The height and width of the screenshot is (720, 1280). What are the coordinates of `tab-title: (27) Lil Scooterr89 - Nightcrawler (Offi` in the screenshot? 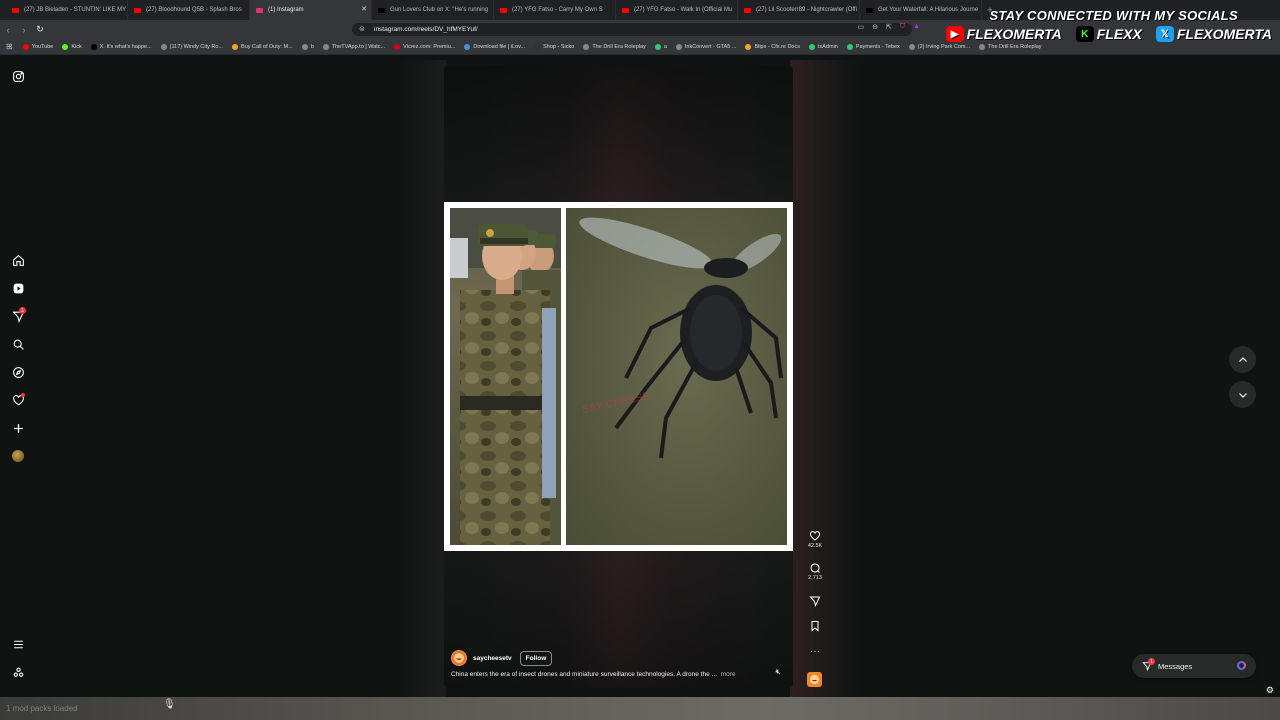 It's located at (806, 10).